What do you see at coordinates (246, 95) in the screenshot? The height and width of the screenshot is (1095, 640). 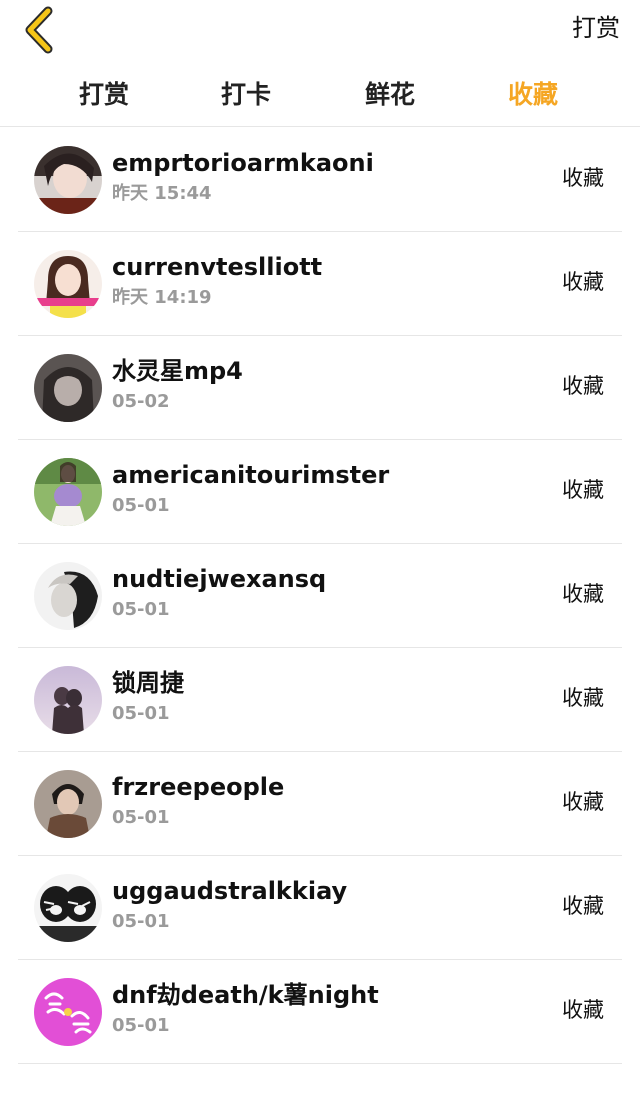 I see `tab-checkin: 打卡` at bounding box center [246, 95].